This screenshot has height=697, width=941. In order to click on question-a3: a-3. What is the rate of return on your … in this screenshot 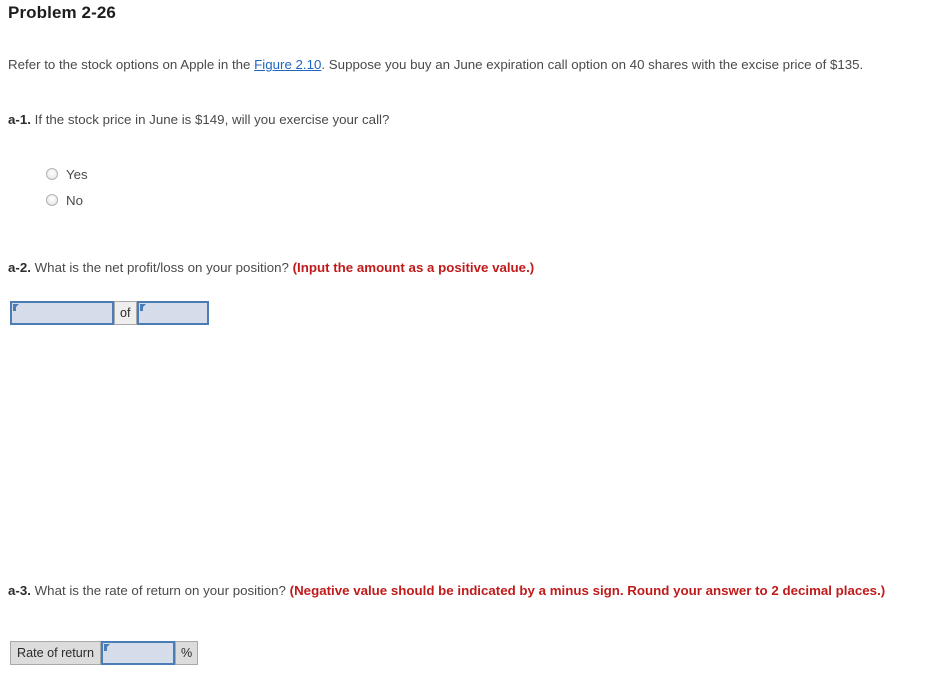, I will do `click(463, 590)`.